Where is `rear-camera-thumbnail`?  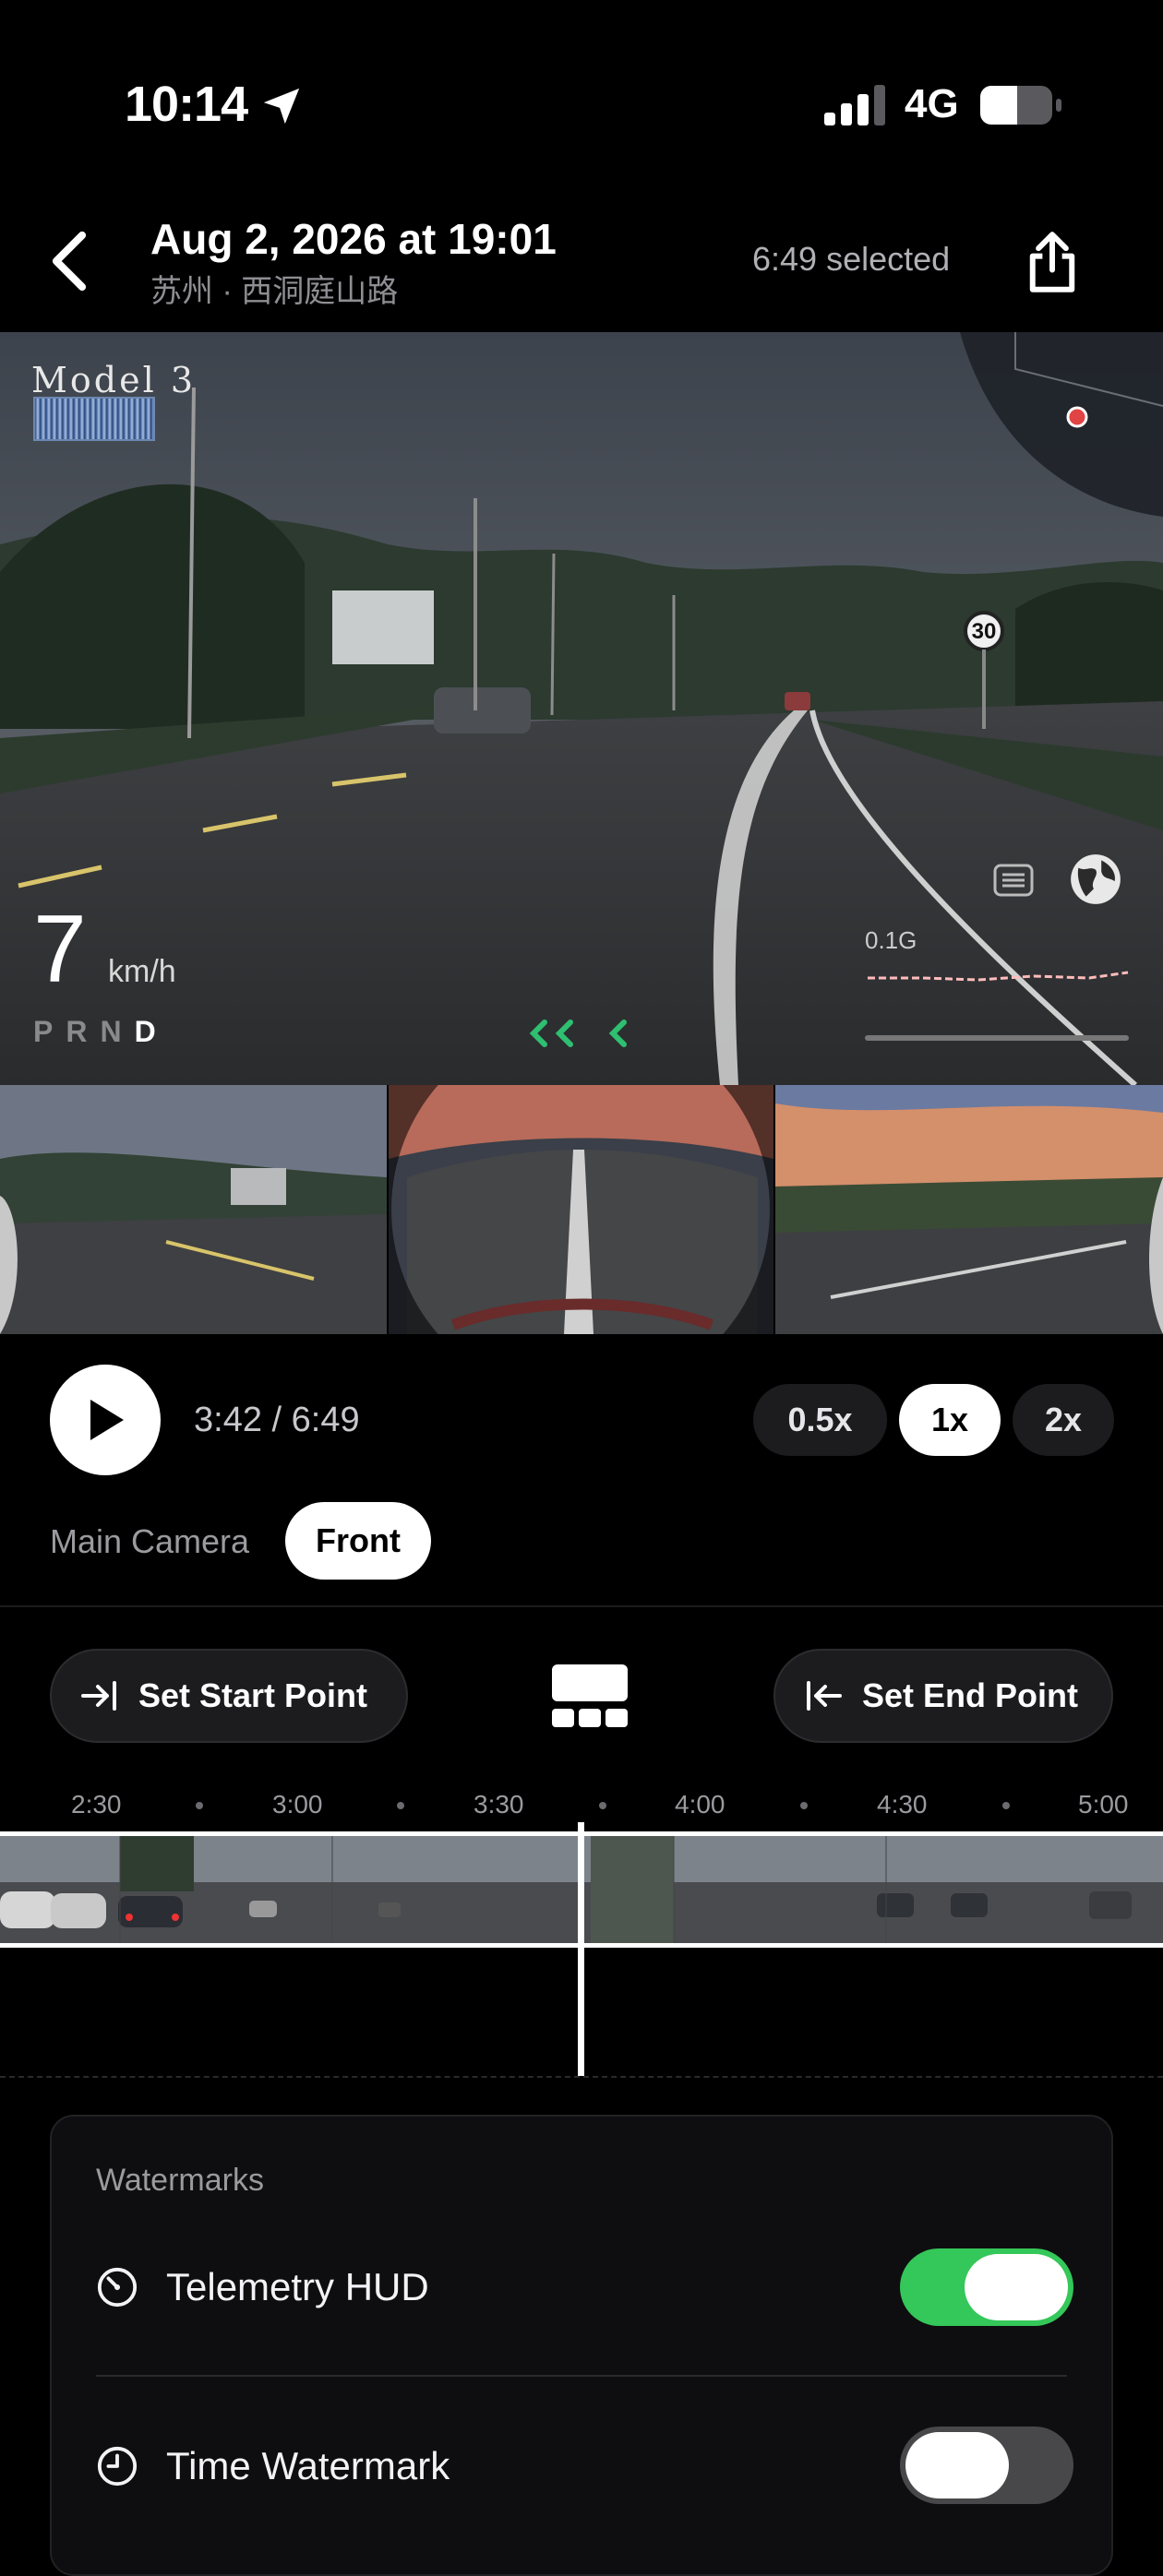
rear-camera-thumbnail is located at coordinates (581, 1209).